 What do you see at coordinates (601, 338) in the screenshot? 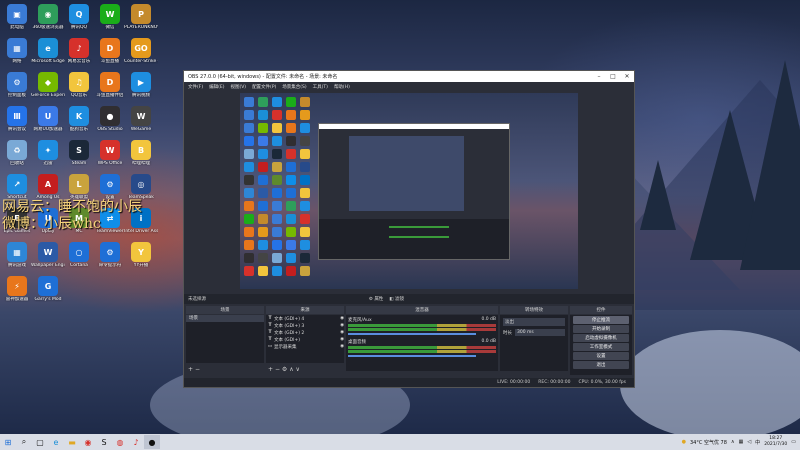
I see `virtual-camera-button: 启动虚拟摄像机` at bounding box center [601, 338].